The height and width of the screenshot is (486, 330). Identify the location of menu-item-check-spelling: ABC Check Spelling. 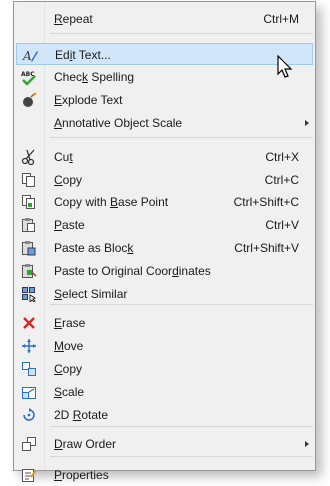
(164, 77).